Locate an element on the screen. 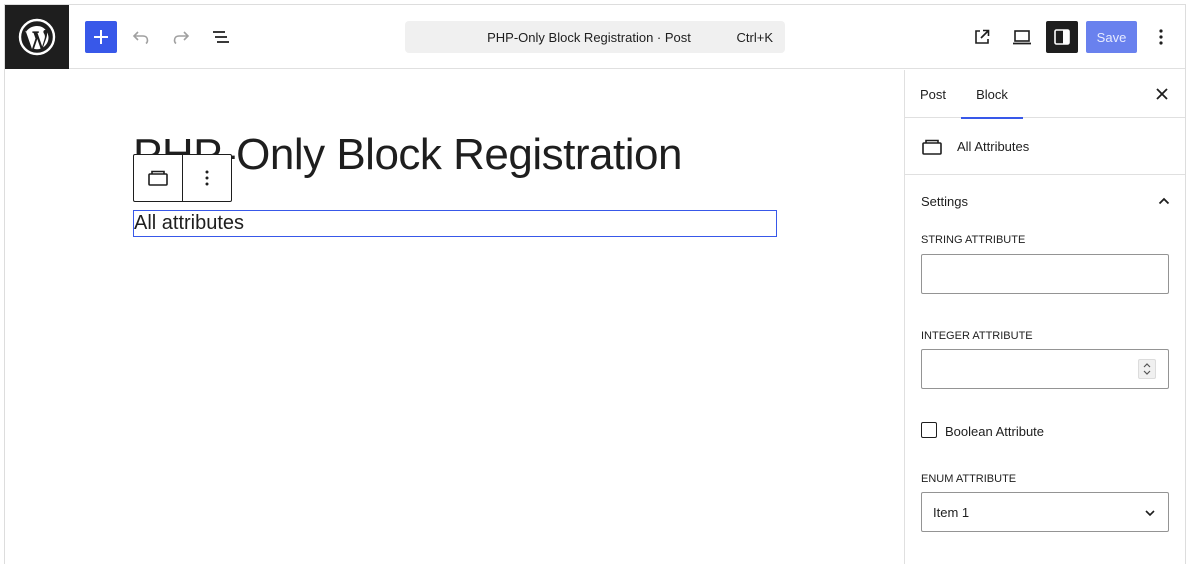  number-spinner is located at coordinates (1147, 369).